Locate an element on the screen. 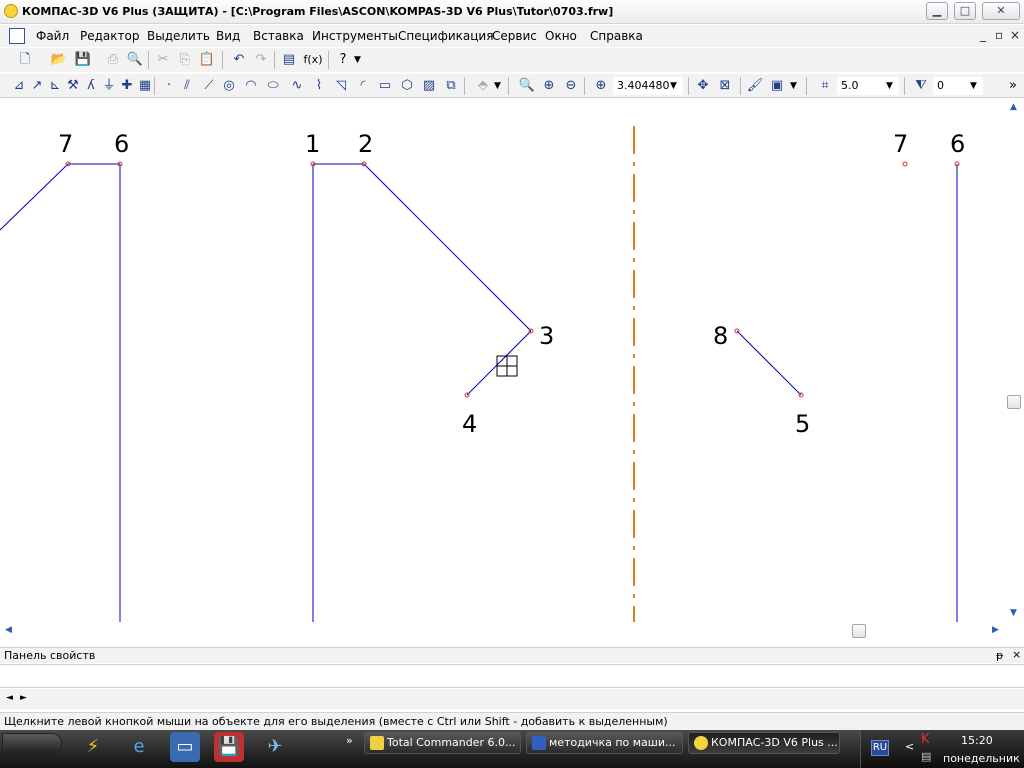 This screenshot has height=768, width=1024. document-icon is located at coordinates (17, 36).